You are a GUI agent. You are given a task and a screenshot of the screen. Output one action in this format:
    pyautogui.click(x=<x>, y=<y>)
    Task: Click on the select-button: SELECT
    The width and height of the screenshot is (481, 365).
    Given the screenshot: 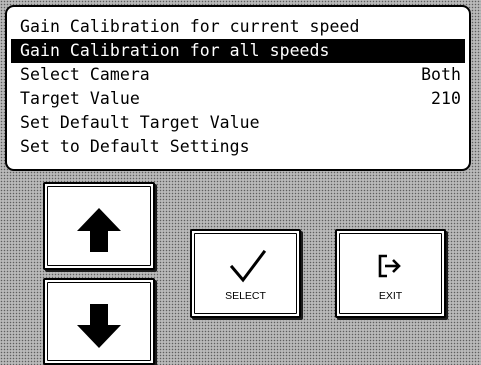 What is the action you would take?
    pyautogui.click(x=245, y=273)
    